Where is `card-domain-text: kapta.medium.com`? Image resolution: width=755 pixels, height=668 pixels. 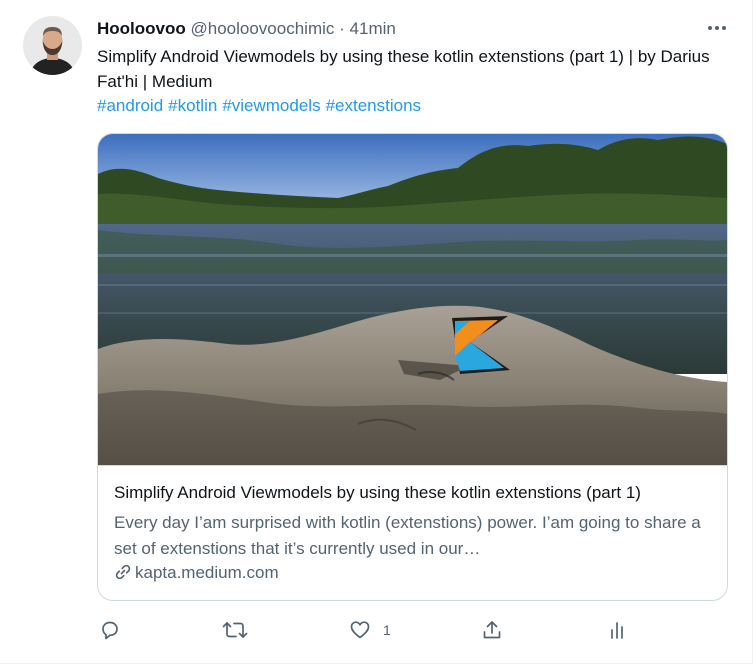 card-domain-text: kapta.medium.com is located at coordinates (207, 572).